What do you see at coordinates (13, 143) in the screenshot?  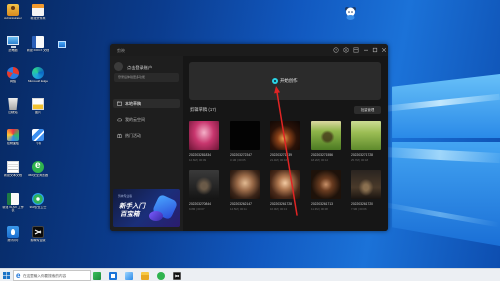 I see `desktop-shortcut: 控制面板` at bounding box center [13, 143].